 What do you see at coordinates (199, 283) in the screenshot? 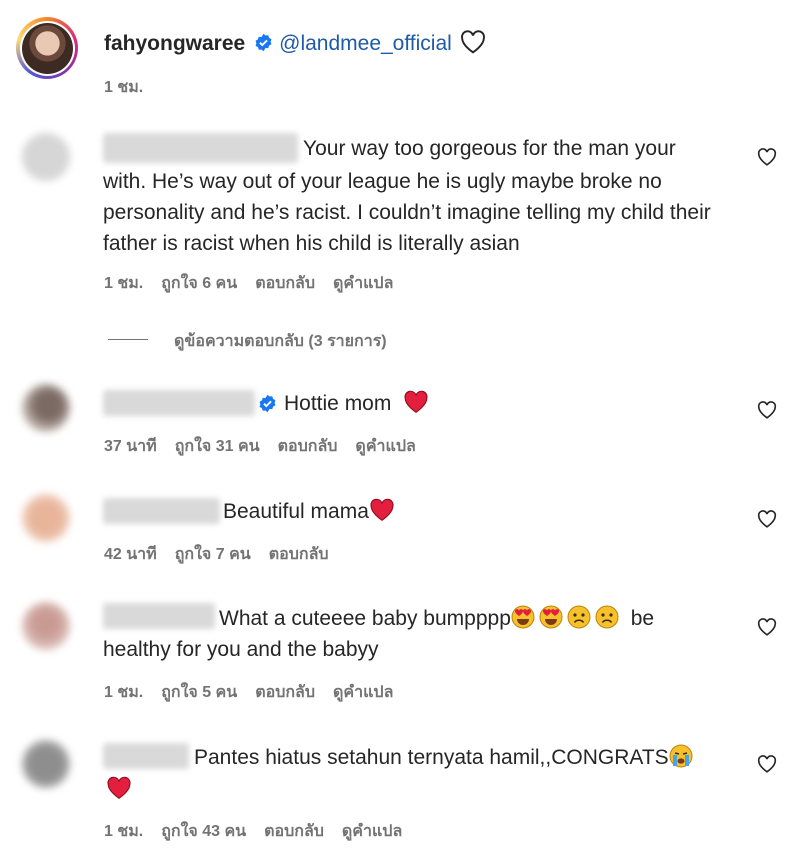
I see `likes-count: ถูกใจ 6 คน` at bounding box center [199, 283].